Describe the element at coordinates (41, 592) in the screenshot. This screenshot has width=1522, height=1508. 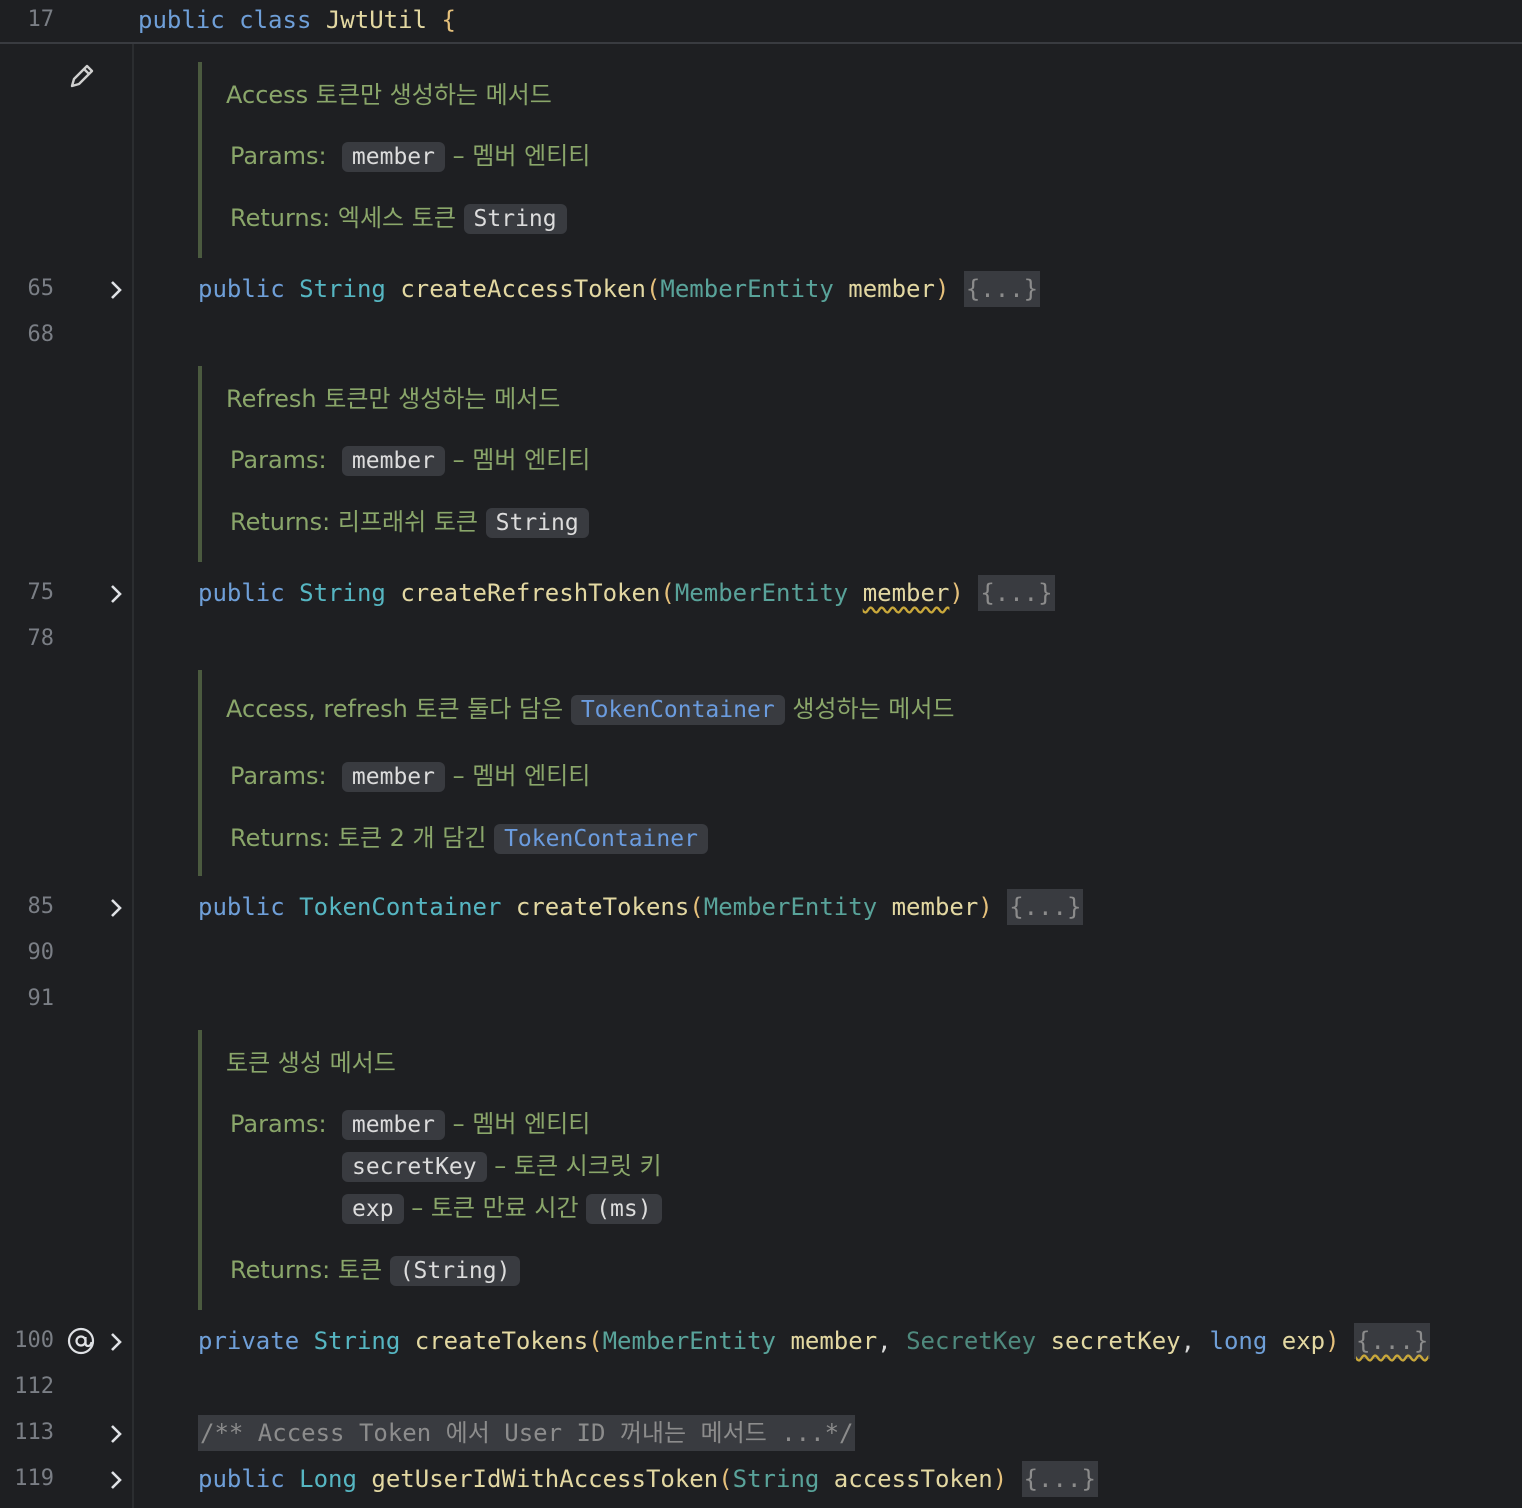
I see `line-number: 75` at that location.